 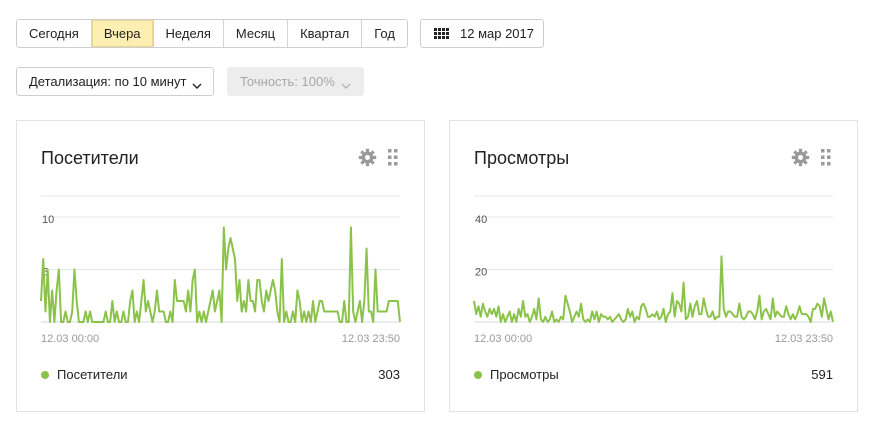 What do you see at coordinates (389, 374) in the screenshot?
I see `legend-total: 303` at bounding box center [389, 374].